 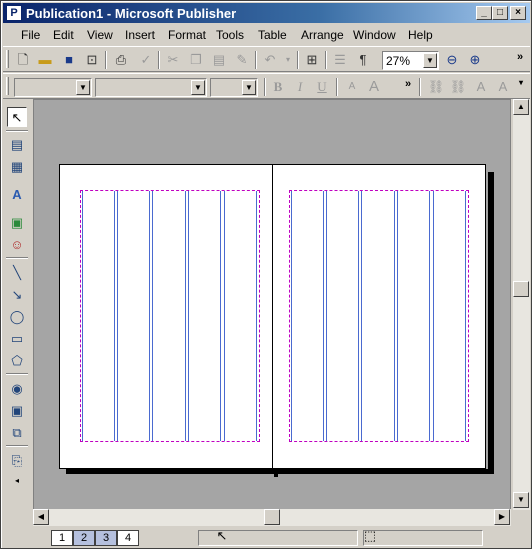 What do you see at coordinates (242, 60) in the screenshot?
I see `format-painter-icon: ✎` at bounding box center [242, 60].